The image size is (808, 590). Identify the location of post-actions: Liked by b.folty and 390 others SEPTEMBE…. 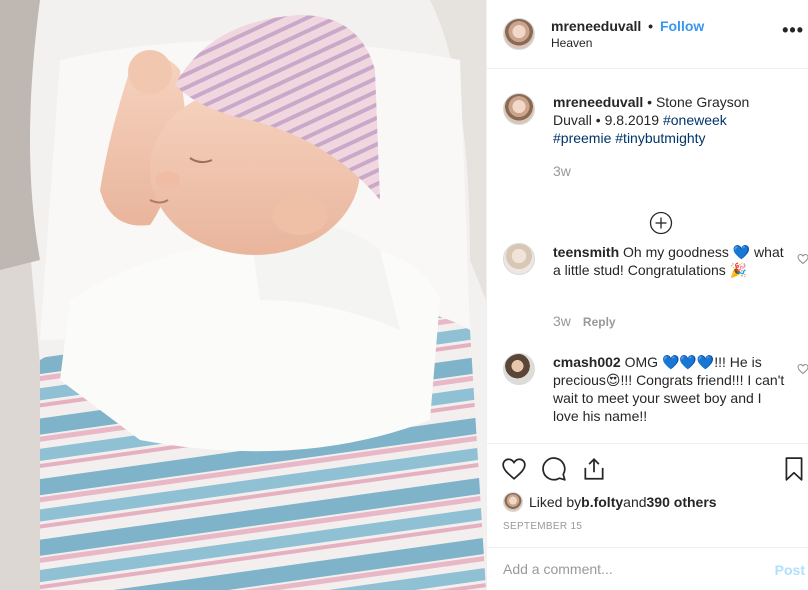
(647, 495).